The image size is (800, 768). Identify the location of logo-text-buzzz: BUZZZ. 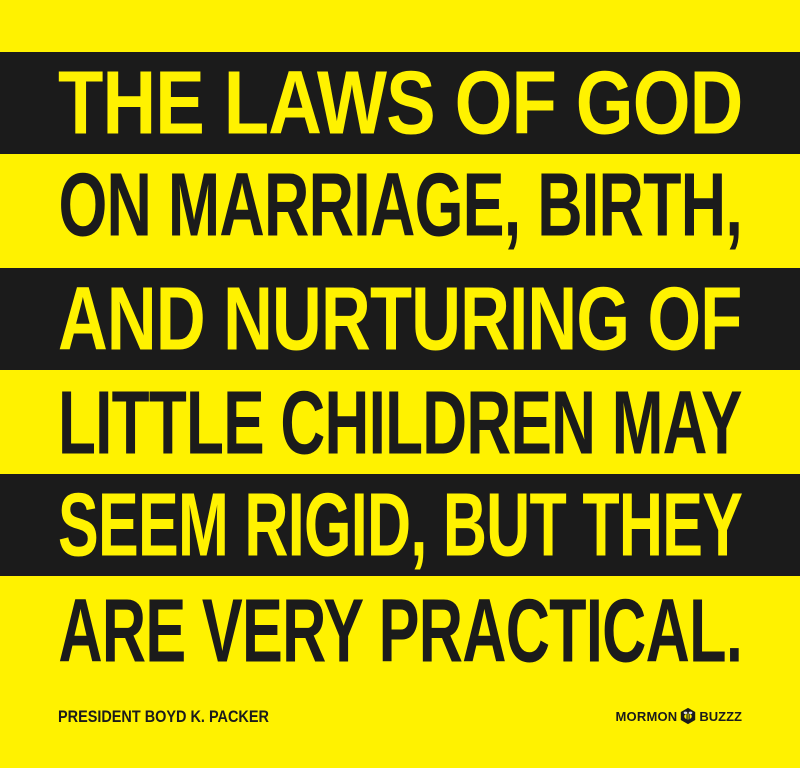
(720, 716).